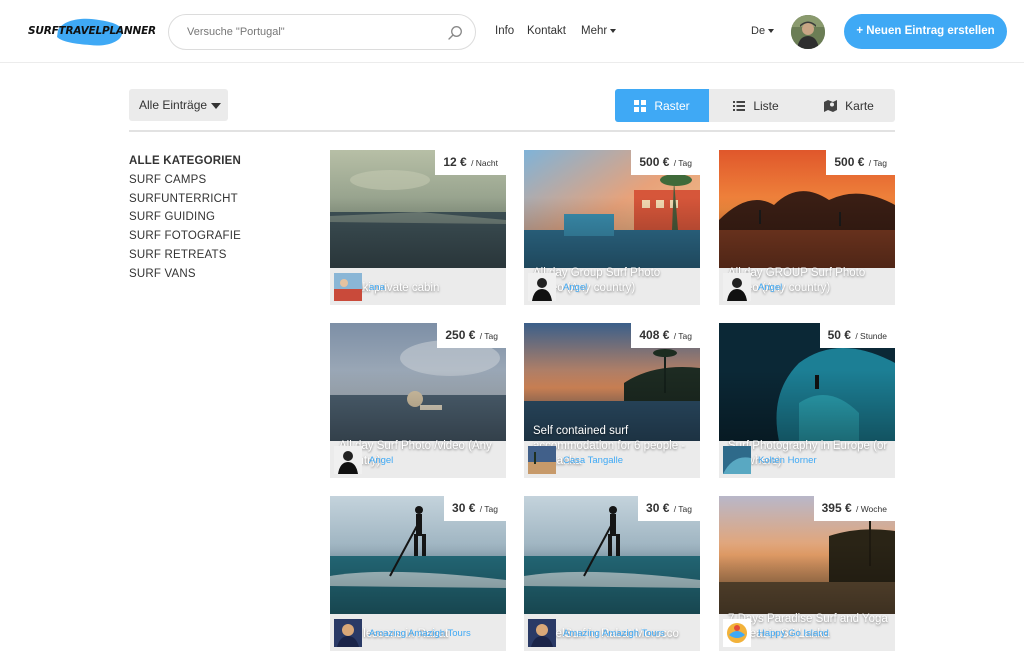  I want to click on language-selector: De, so click(763, 31).